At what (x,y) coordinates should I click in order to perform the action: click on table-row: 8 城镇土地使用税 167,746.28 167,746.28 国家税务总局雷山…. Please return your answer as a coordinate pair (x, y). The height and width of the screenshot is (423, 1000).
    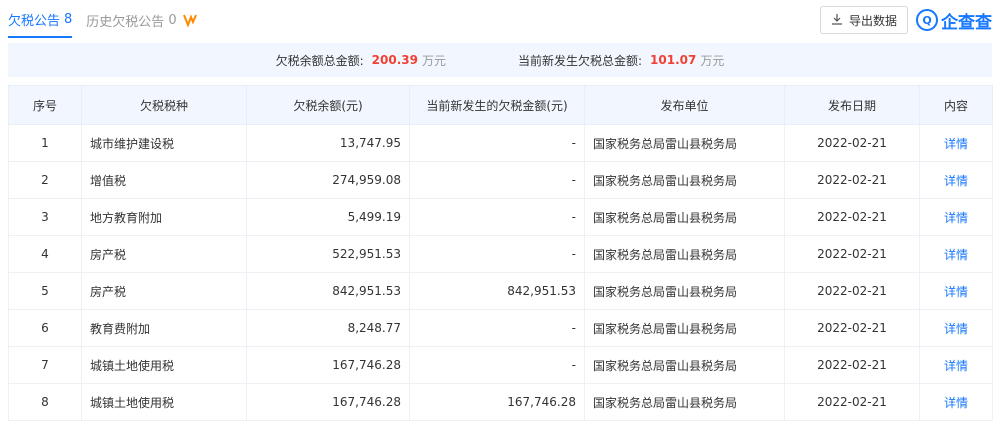
    Looking at the image, I should click on (500, 402).